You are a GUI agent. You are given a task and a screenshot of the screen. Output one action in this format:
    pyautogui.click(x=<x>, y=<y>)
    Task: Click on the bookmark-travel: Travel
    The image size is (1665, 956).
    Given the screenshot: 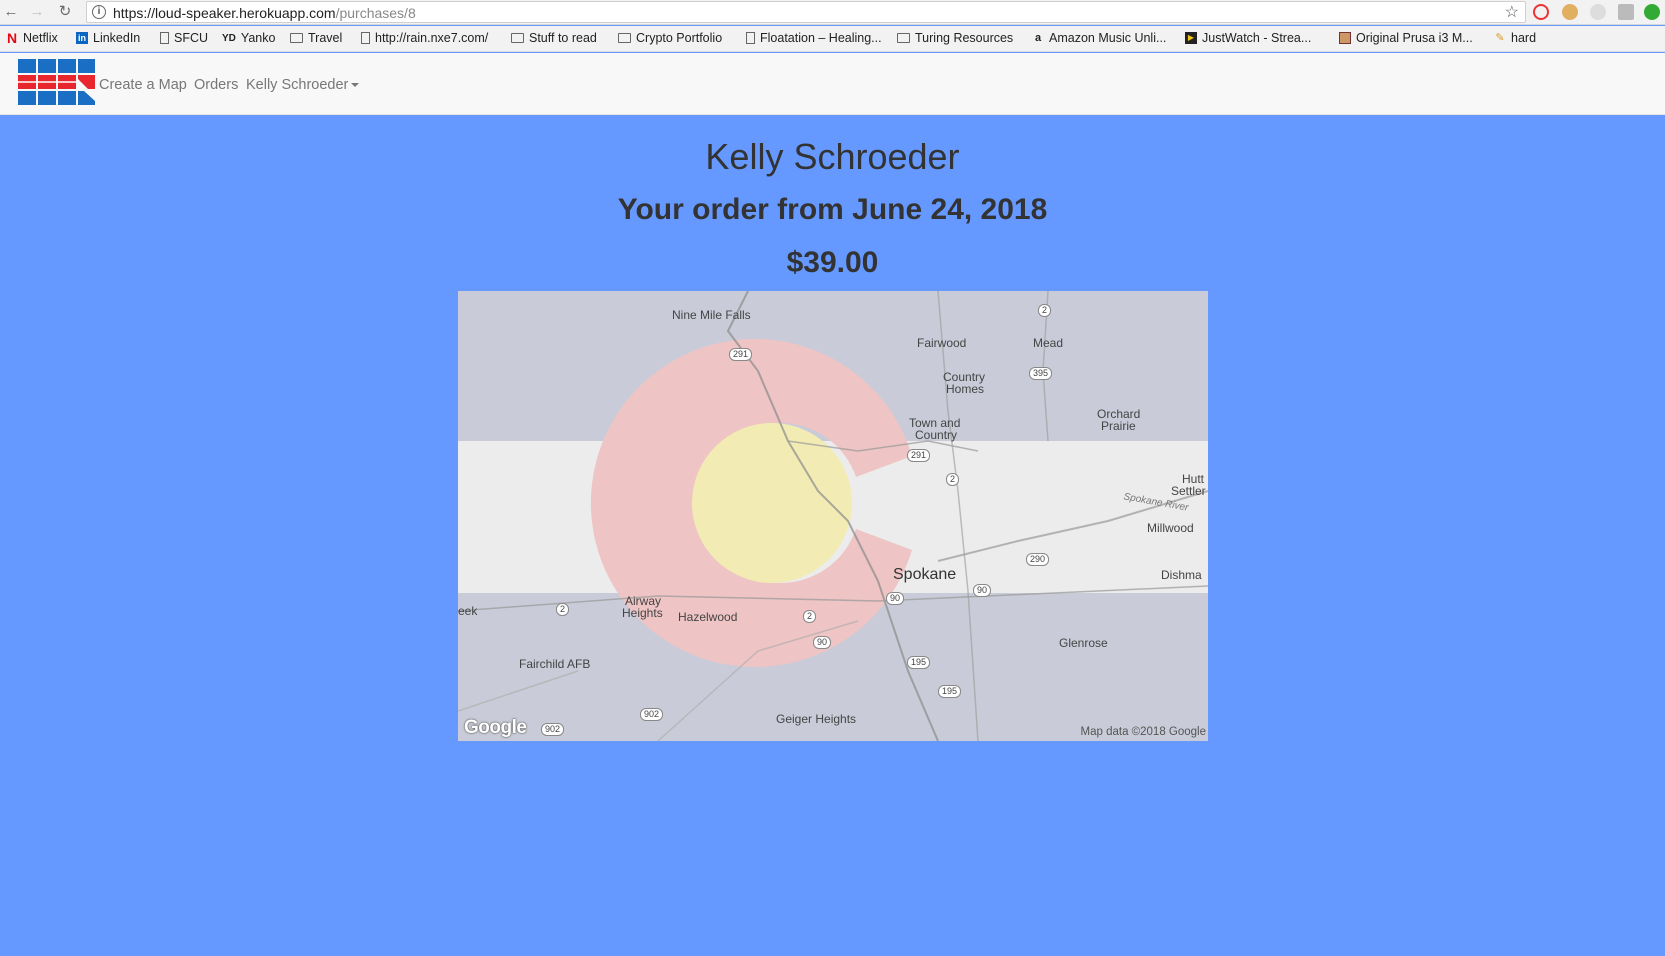 What is the action you would take?
    pyautogui.click(x=316, y=38)
    